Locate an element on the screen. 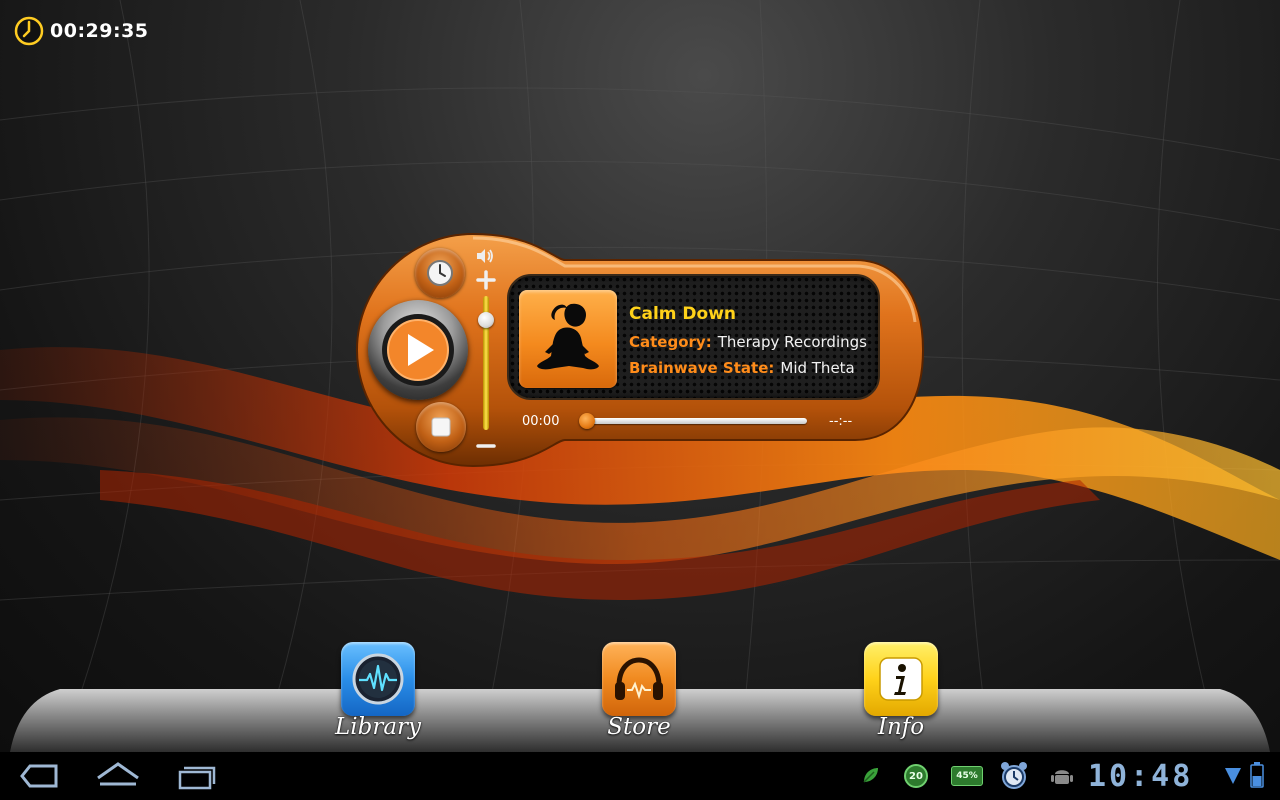  library-tile is located at coordinates (378, 679).